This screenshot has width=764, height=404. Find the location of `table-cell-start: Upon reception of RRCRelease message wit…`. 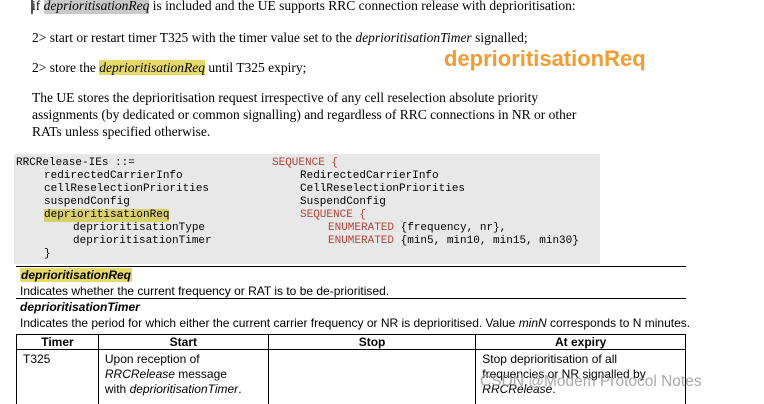

table-cell-start: Upon reception of RRCRelease message wit… is located at coordinates (183, 377).